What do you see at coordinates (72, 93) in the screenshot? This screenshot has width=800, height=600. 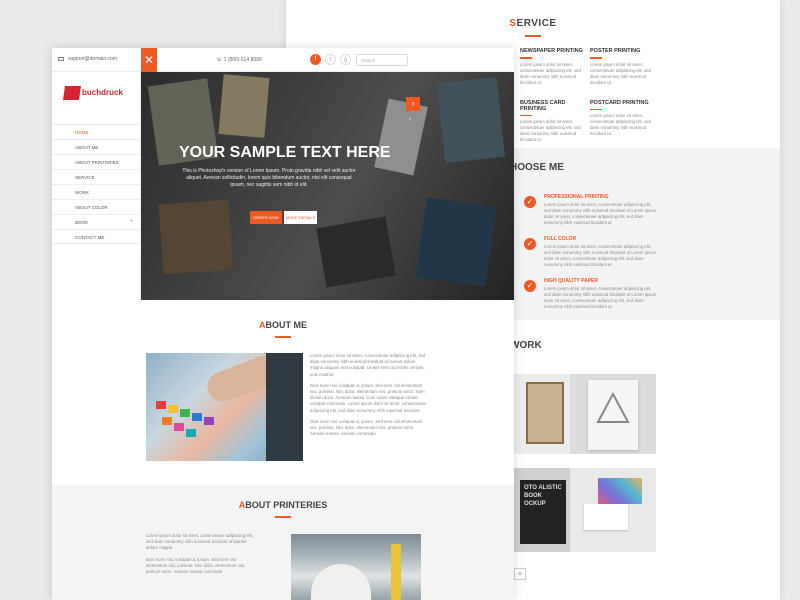 I see `logo-mark-icon` at bounding box center [72, 93].